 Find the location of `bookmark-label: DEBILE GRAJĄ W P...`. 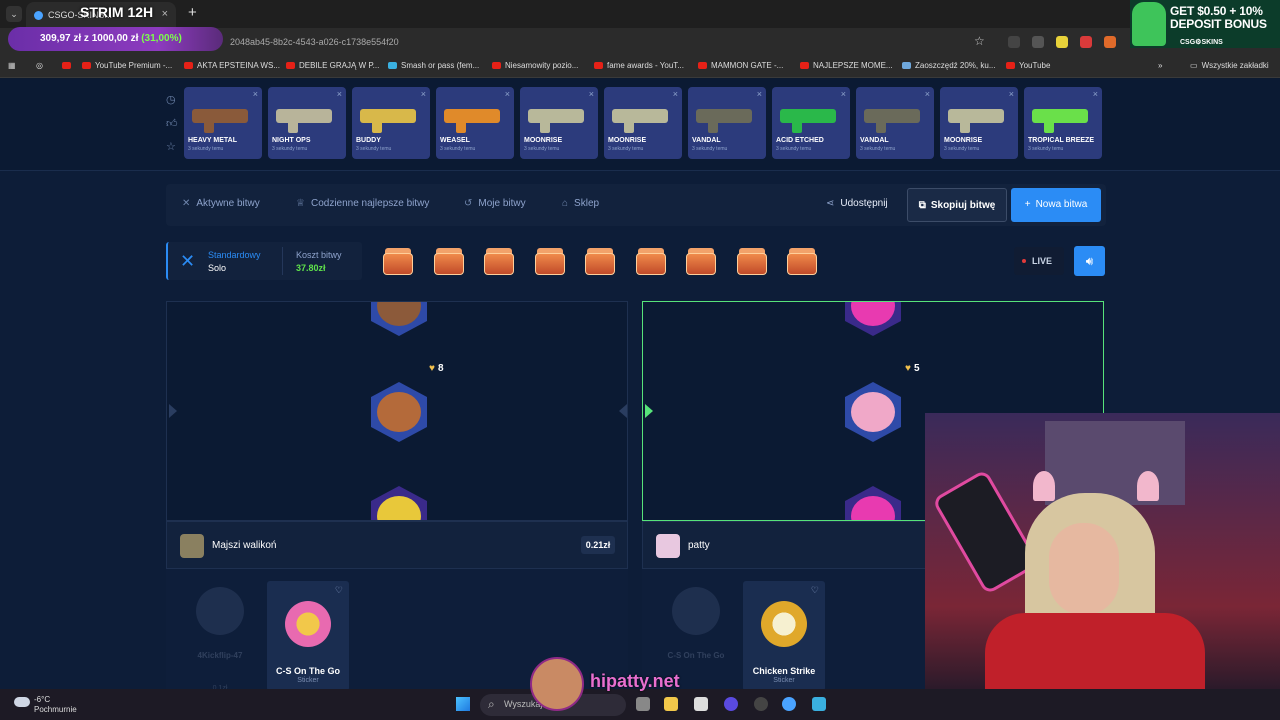

bookmark-label: DEBILE GRAJĄ W P... is located at coordinates (339, 65).